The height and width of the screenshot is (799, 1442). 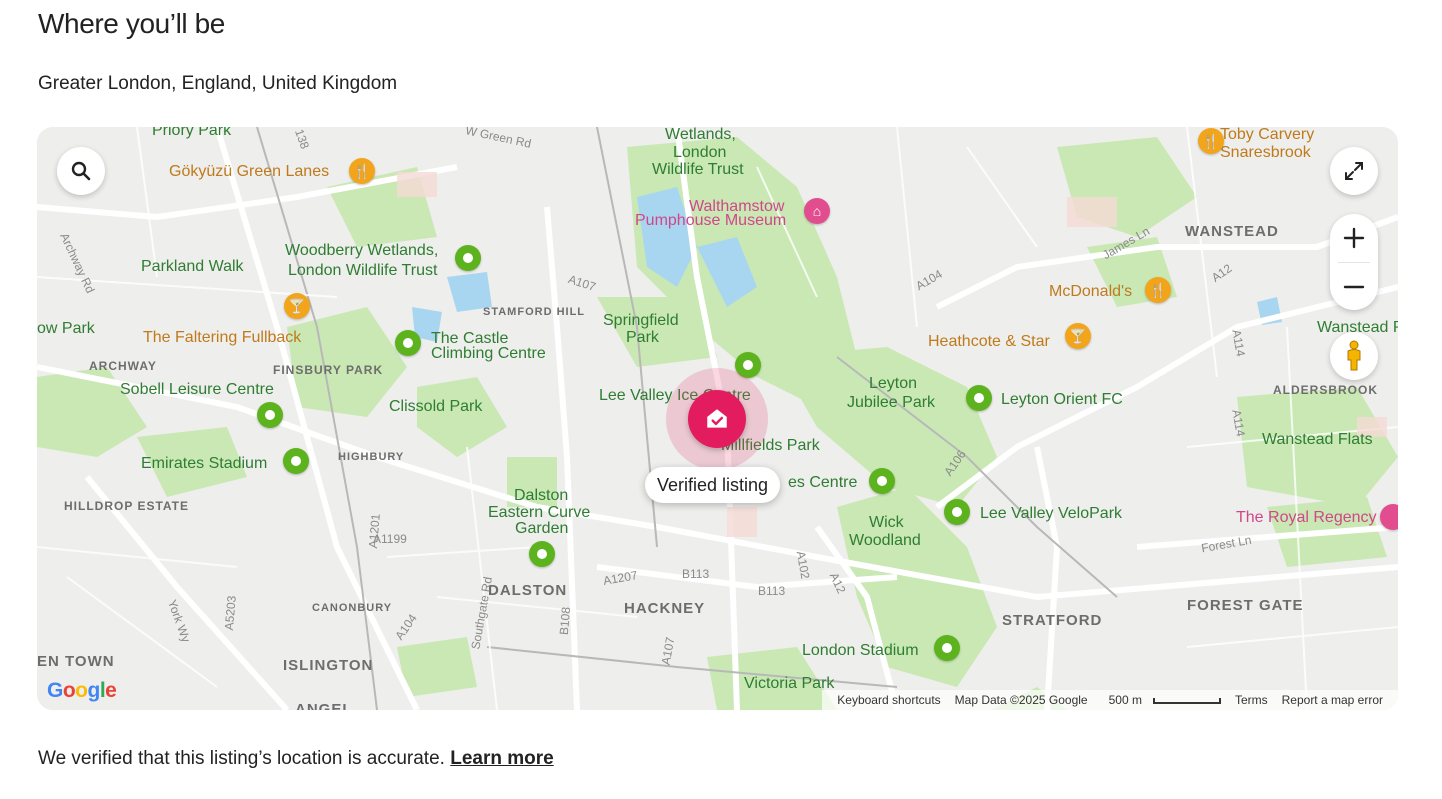 What do you see at coordinates (328, 370) in the screenshot?
I see `label-finsbury: FINSBURY PARK` at bounding box center [328, 370].